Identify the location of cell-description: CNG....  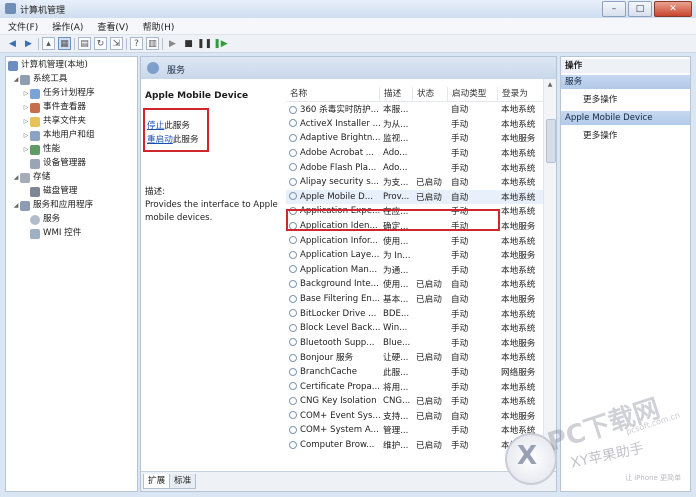
(397, 401).